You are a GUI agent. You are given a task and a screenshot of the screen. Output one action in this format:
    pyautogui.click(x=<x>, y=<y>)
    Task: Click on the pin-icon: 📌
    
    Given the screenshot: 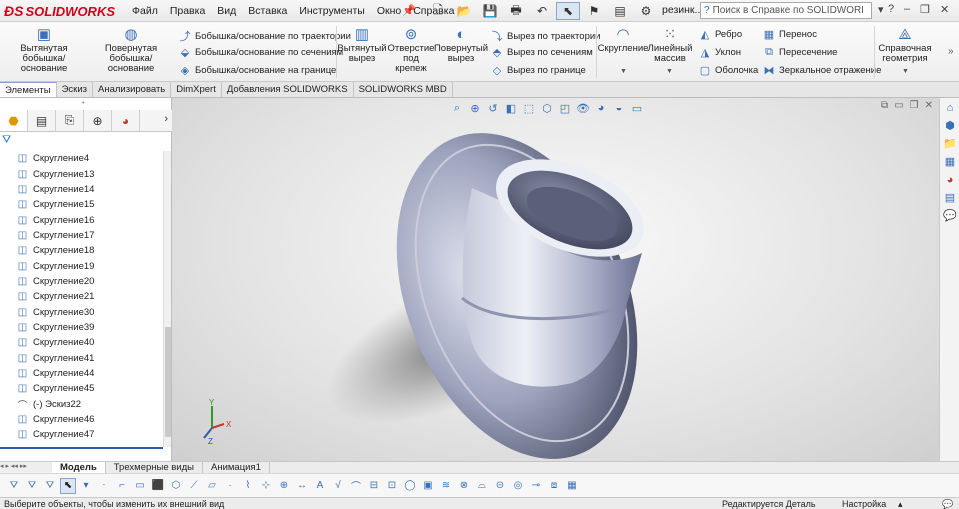 What is the action you would take?
    pyautogui.click(x=409, y=10)
    